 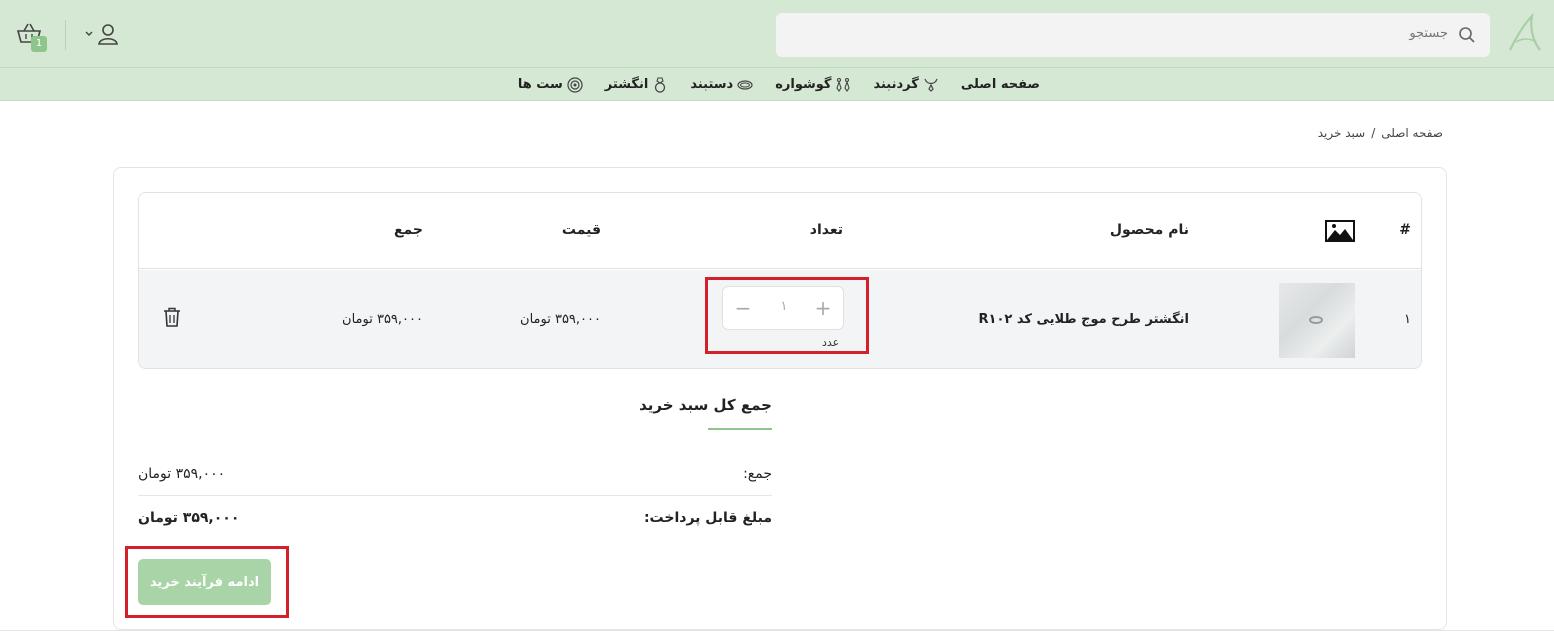 I want to click on page-bottom-border, so click(x=777, y=630).